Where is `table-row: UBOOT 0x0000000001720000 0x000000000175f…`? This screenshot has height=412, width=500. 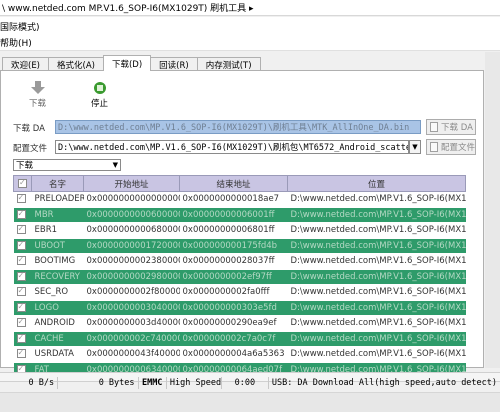 table-row: UBOOT 0x0000000001720000 0x000000000175f… is located at coordinates (239, 246).